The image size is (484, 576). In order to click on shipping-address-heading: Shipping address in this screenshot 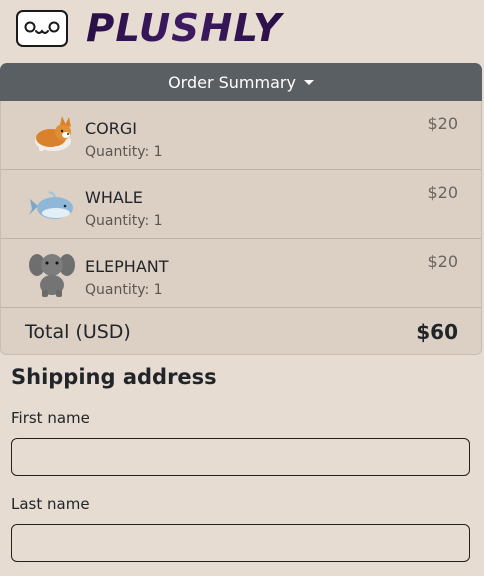, I will do `click(114, 377)`.